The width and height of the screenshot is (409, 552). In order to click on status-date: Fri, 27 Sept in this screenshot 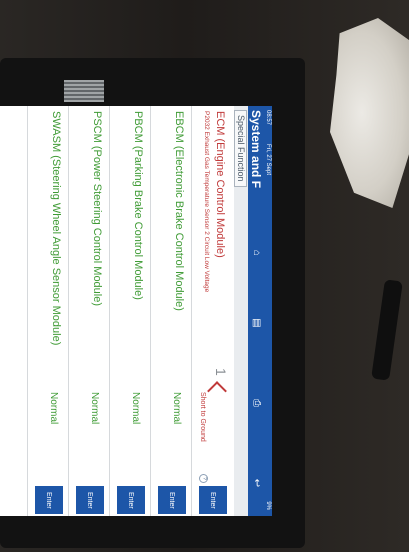, I will do `click(268, 160)`.